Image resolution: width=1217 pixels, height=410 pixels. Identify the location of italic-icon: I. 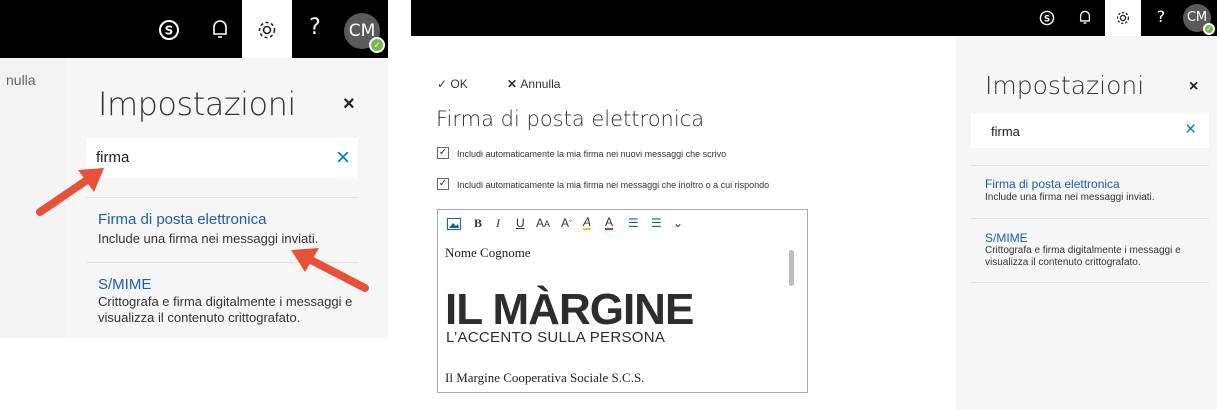
(498, 223).